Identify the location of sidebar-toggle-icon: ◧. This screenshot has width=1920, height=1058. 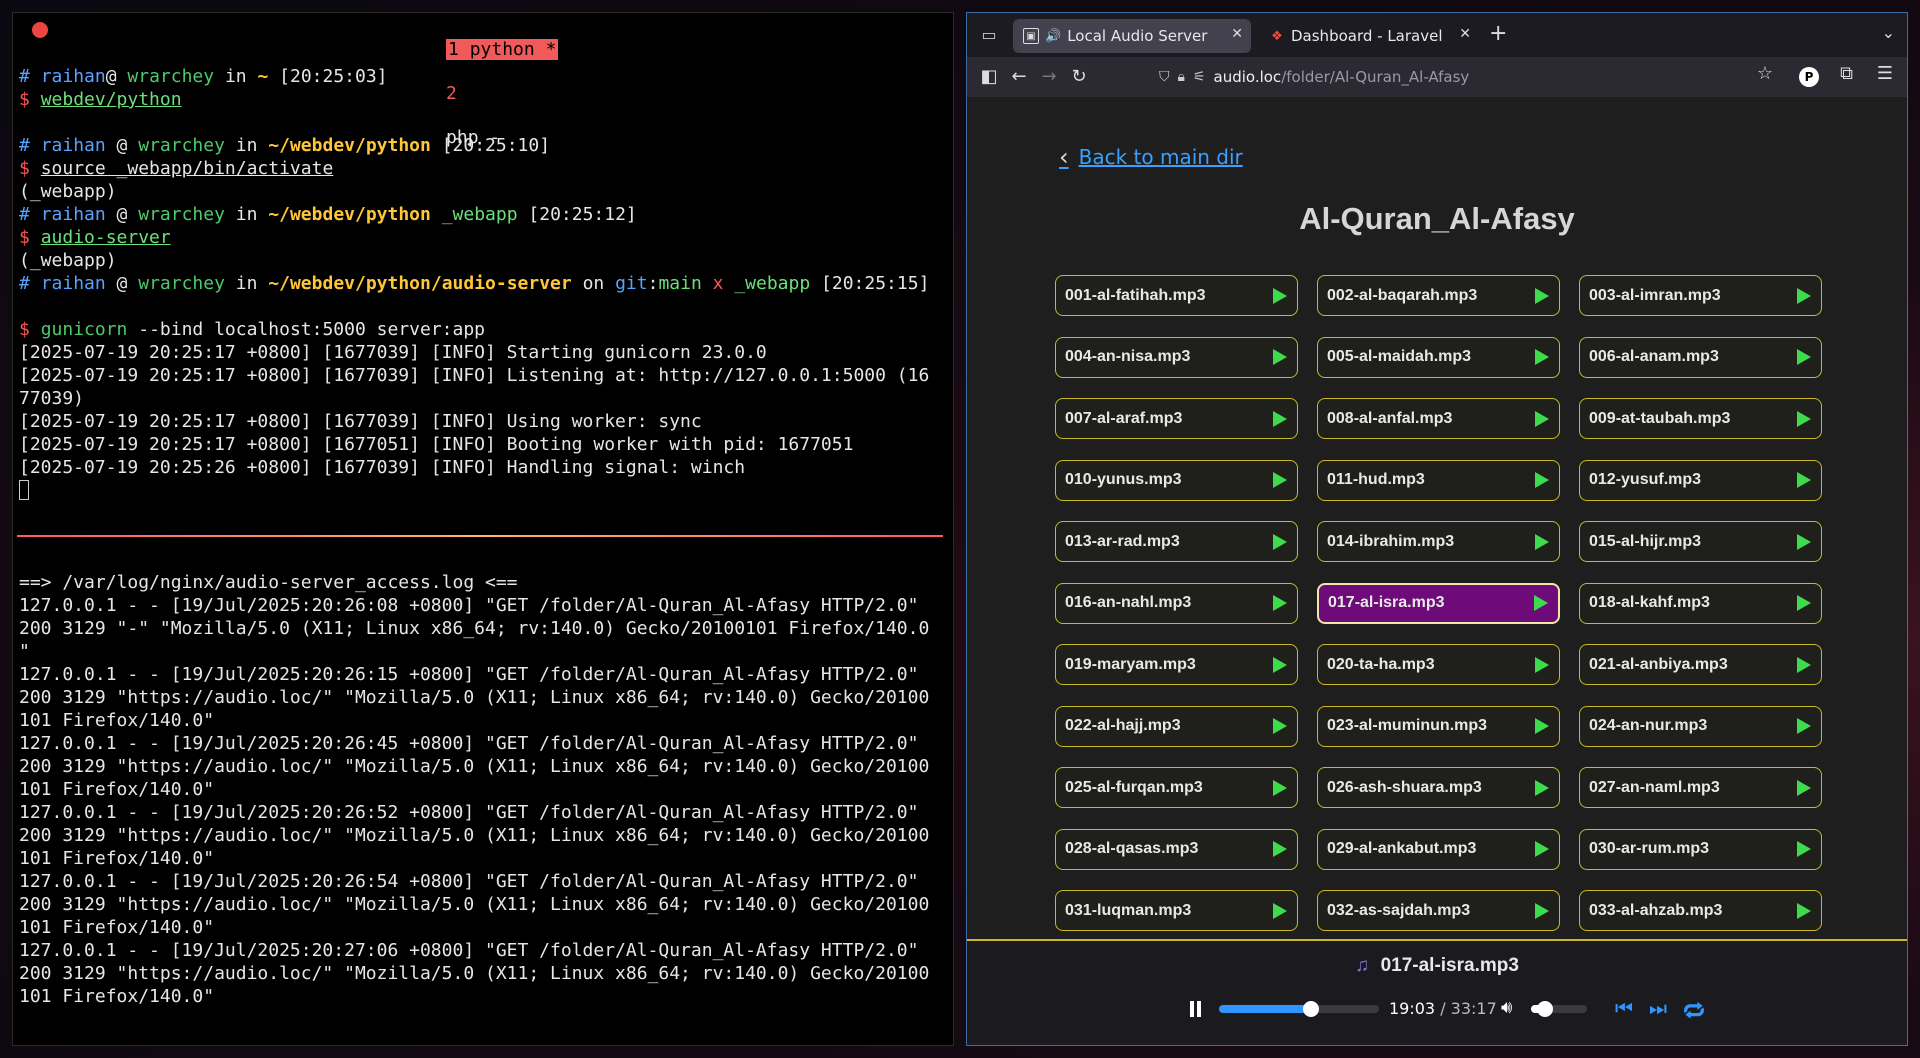
(989, 77).